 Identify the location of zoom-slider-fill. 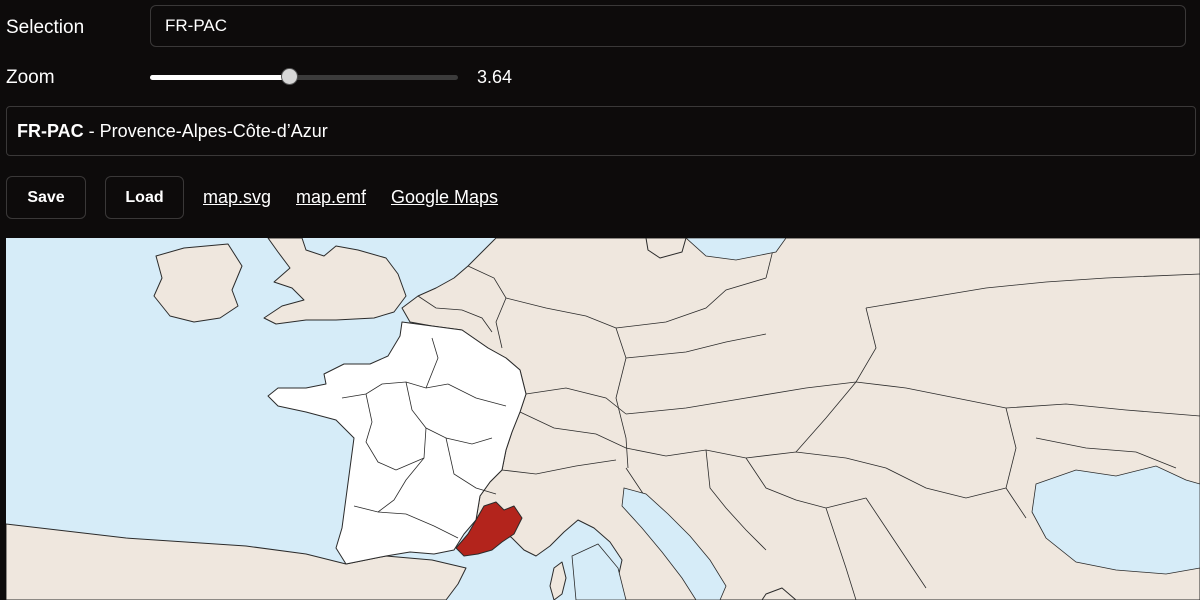
(220, 77).